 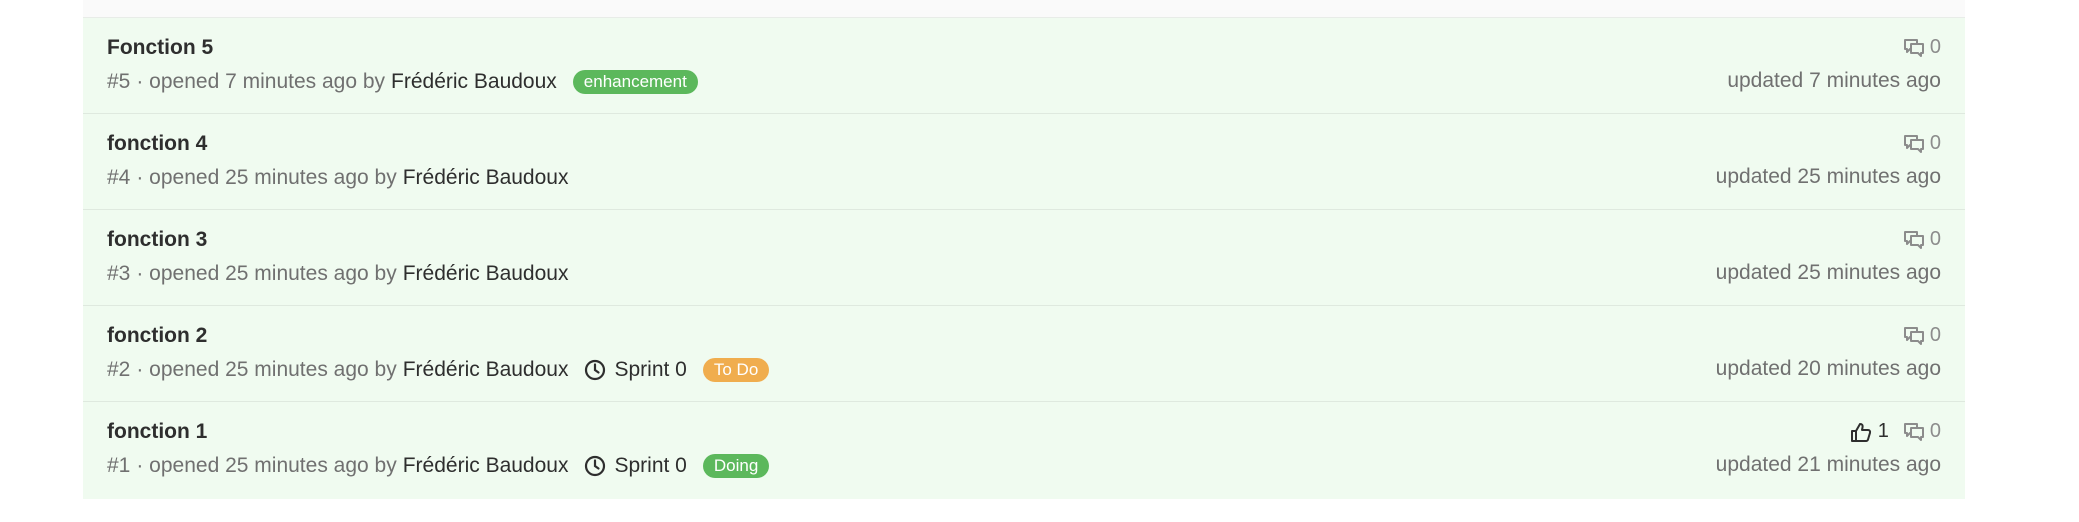 What do you see at coordinates (119, 465) in the screenshot?
I see `issue-ref: #1` at bounding box center [119, 465].